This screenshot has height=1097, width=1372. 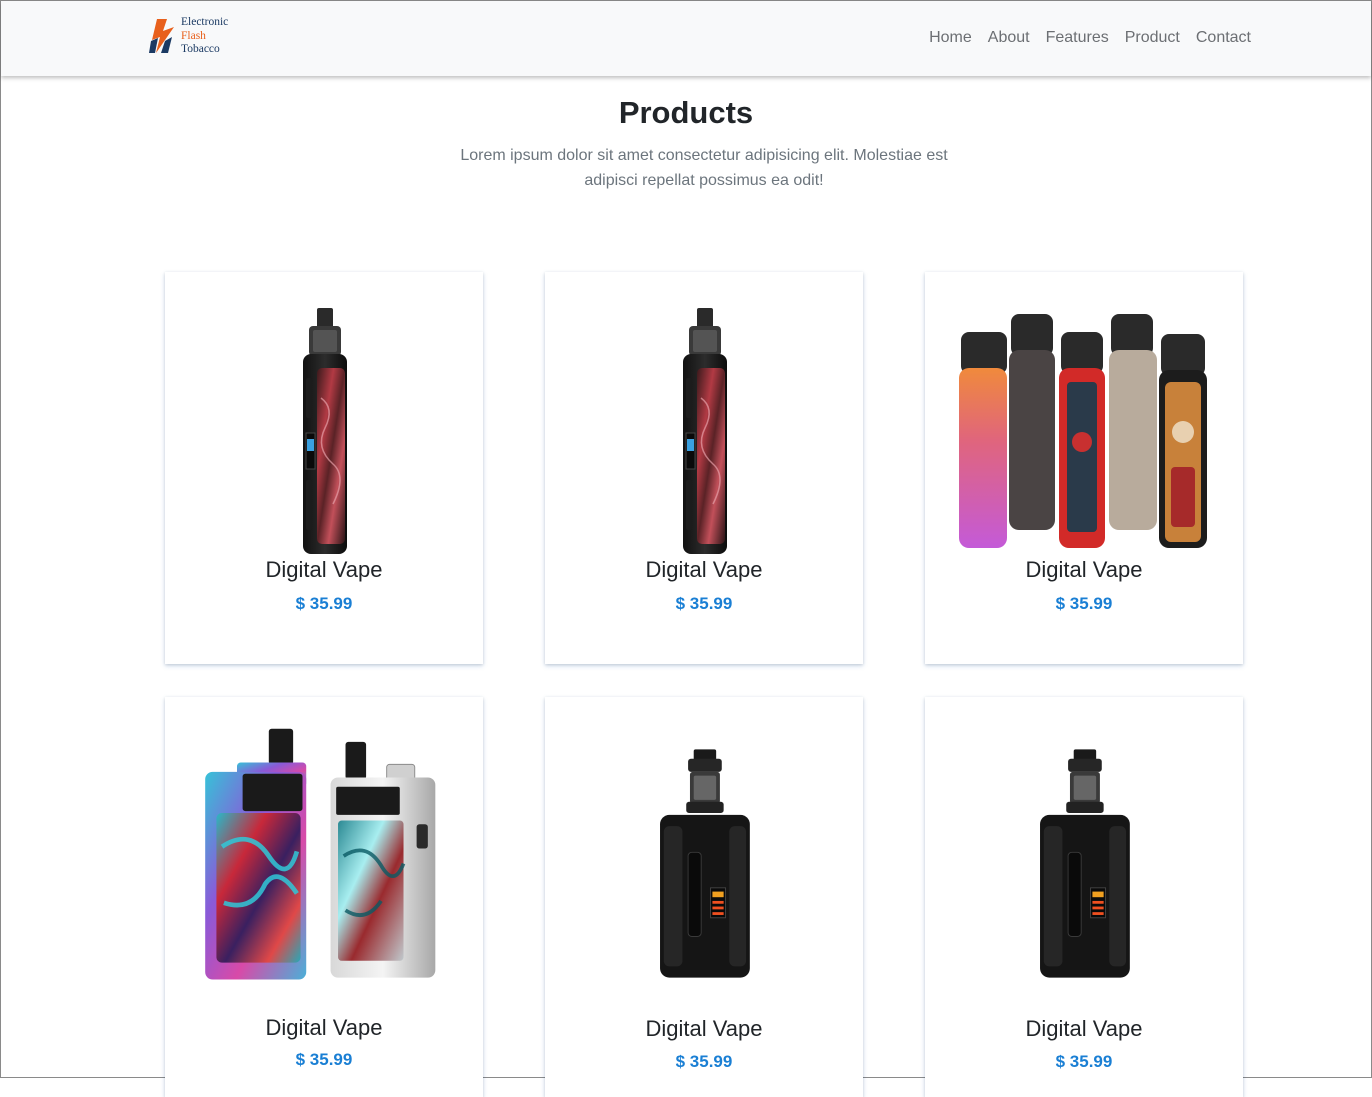 I want to click on nav-menu: Home About Features Product Contact, so click(x=1090, y=38).